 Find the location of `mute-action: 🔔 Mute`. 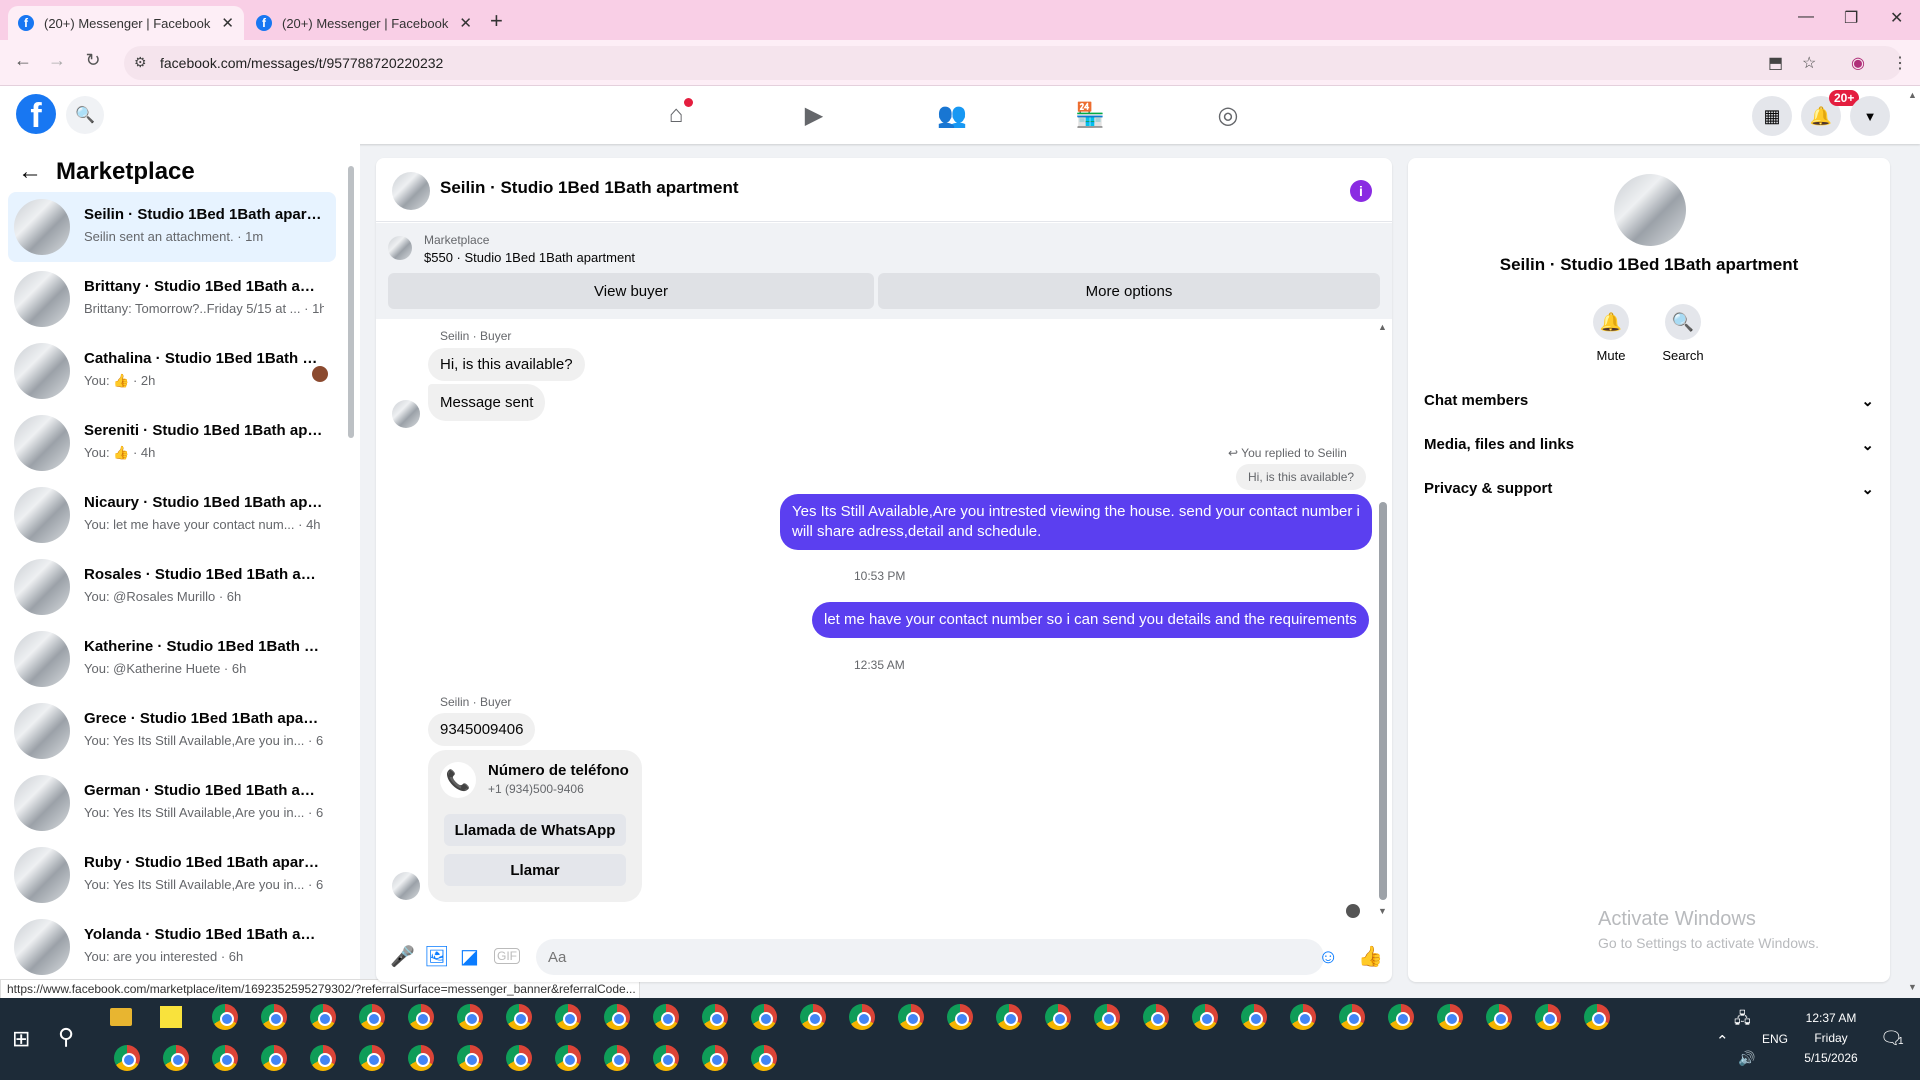

mute-action: 🔔 Mute is located at coordinates (1611, 333).